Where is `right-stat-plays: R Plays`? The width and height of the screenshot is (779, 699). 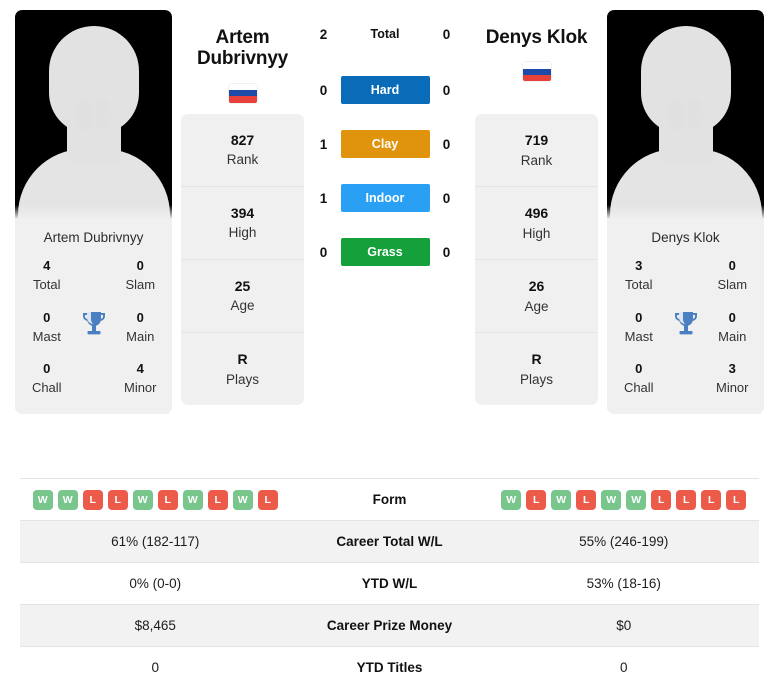 right-stat-plays: R Plays is located at coordinates (536, 369).